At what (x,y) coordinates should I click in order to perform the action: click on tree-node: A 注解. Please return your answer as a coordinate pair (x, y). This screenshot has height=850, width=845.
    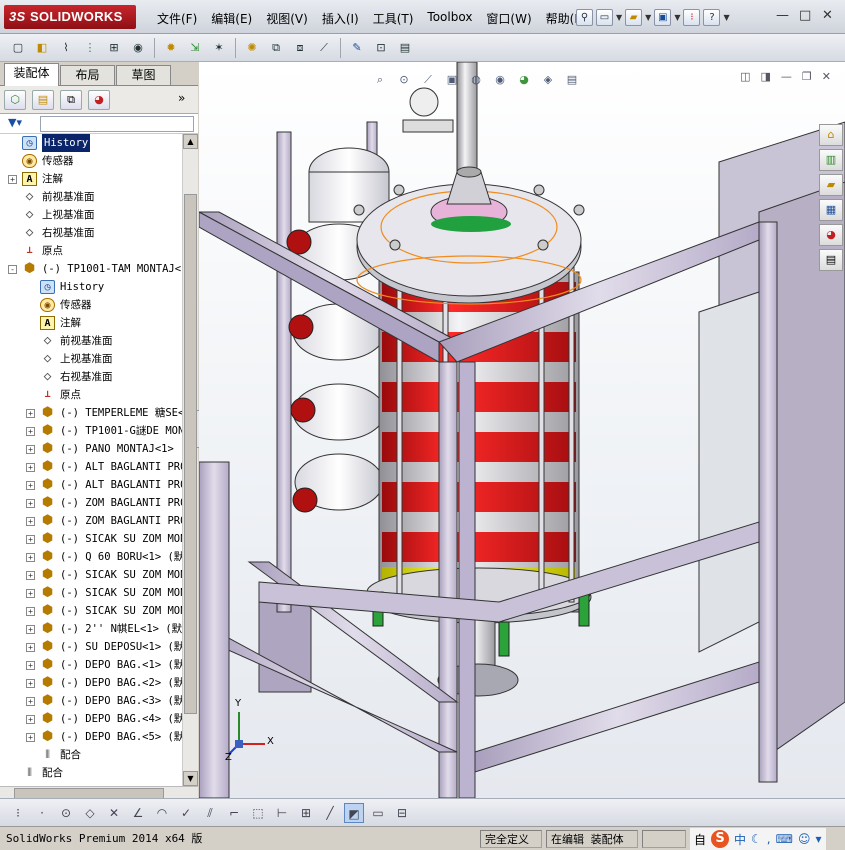
    Looking at the image, I should click on (91, 323).